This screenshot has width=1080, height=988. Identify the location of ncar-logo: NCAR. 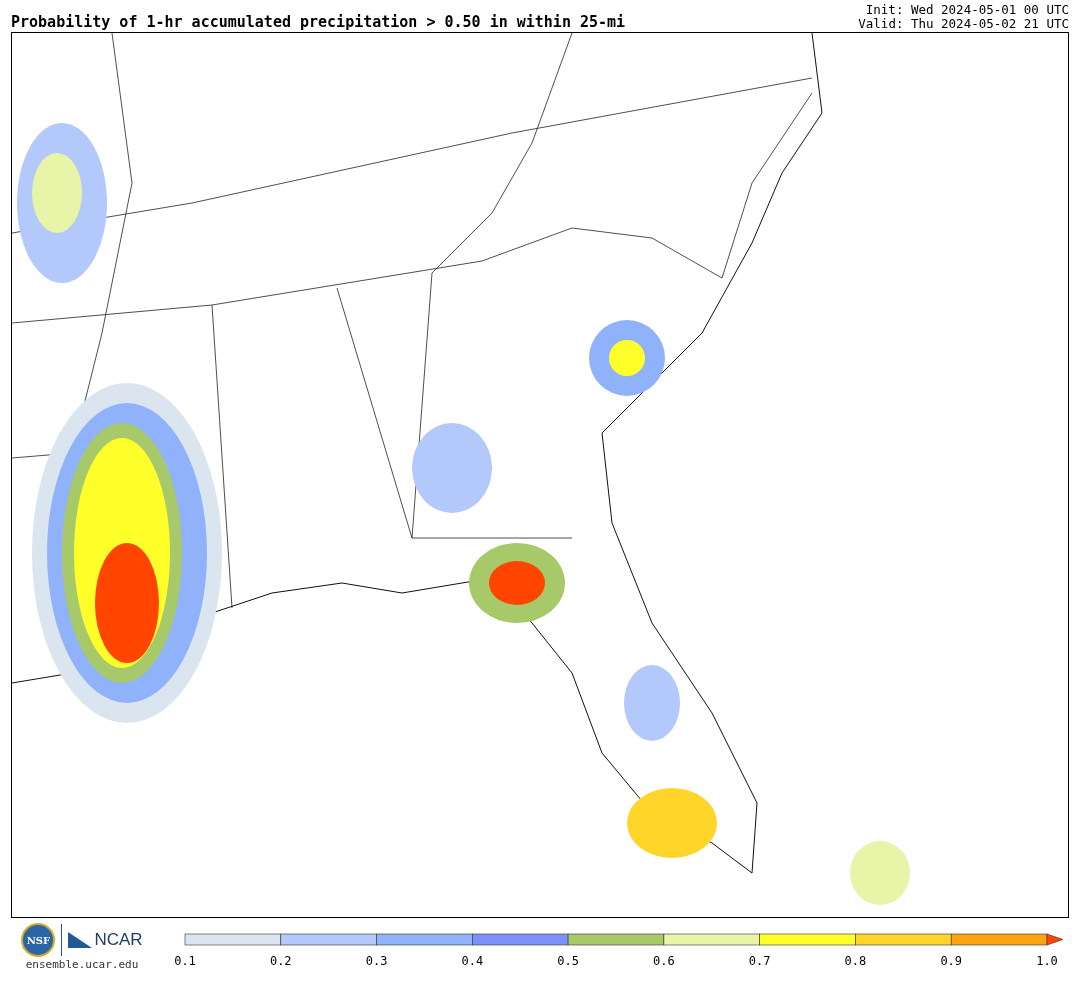
(118, 940).